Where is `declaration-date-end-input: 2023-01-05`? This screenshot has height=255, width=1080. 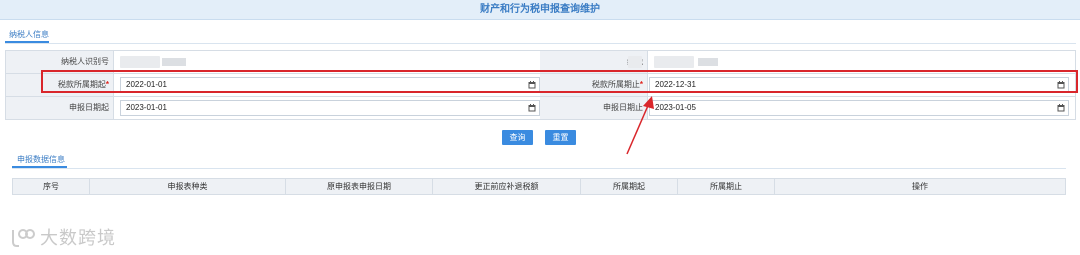
declaration-date-end-input: 2023-01-05 is located at coordinates (859, 108).